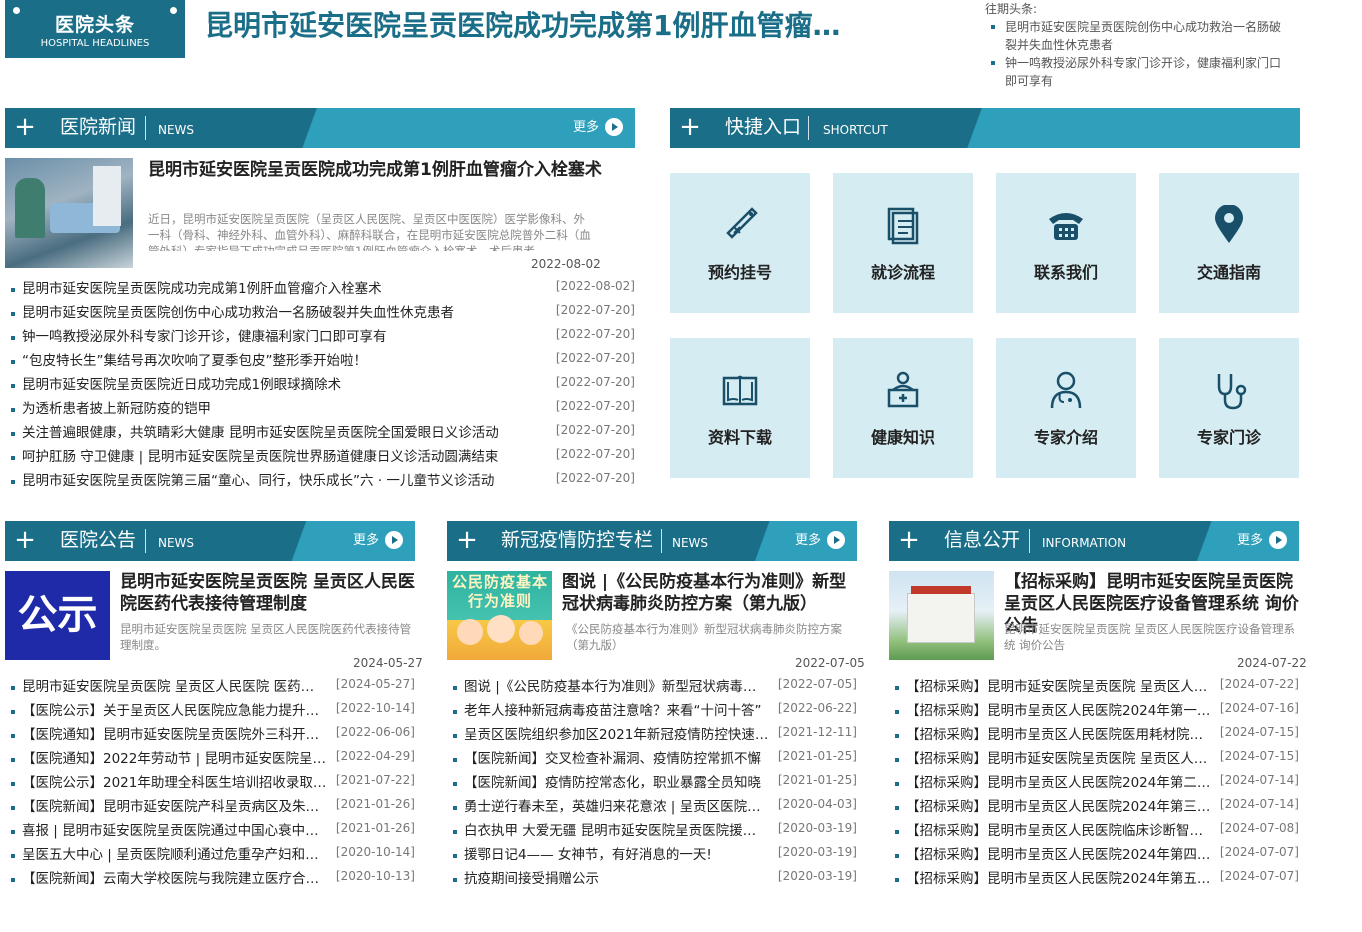 The image size is (1362, 932). What do you see at coordinates (238, 313) in the screenshot?
I see `list-item-title: 昆明市延安医院呈贡医院创伤中心成功救治一名肠破裂并失血性休克患者` at bounding box center [238, 313].